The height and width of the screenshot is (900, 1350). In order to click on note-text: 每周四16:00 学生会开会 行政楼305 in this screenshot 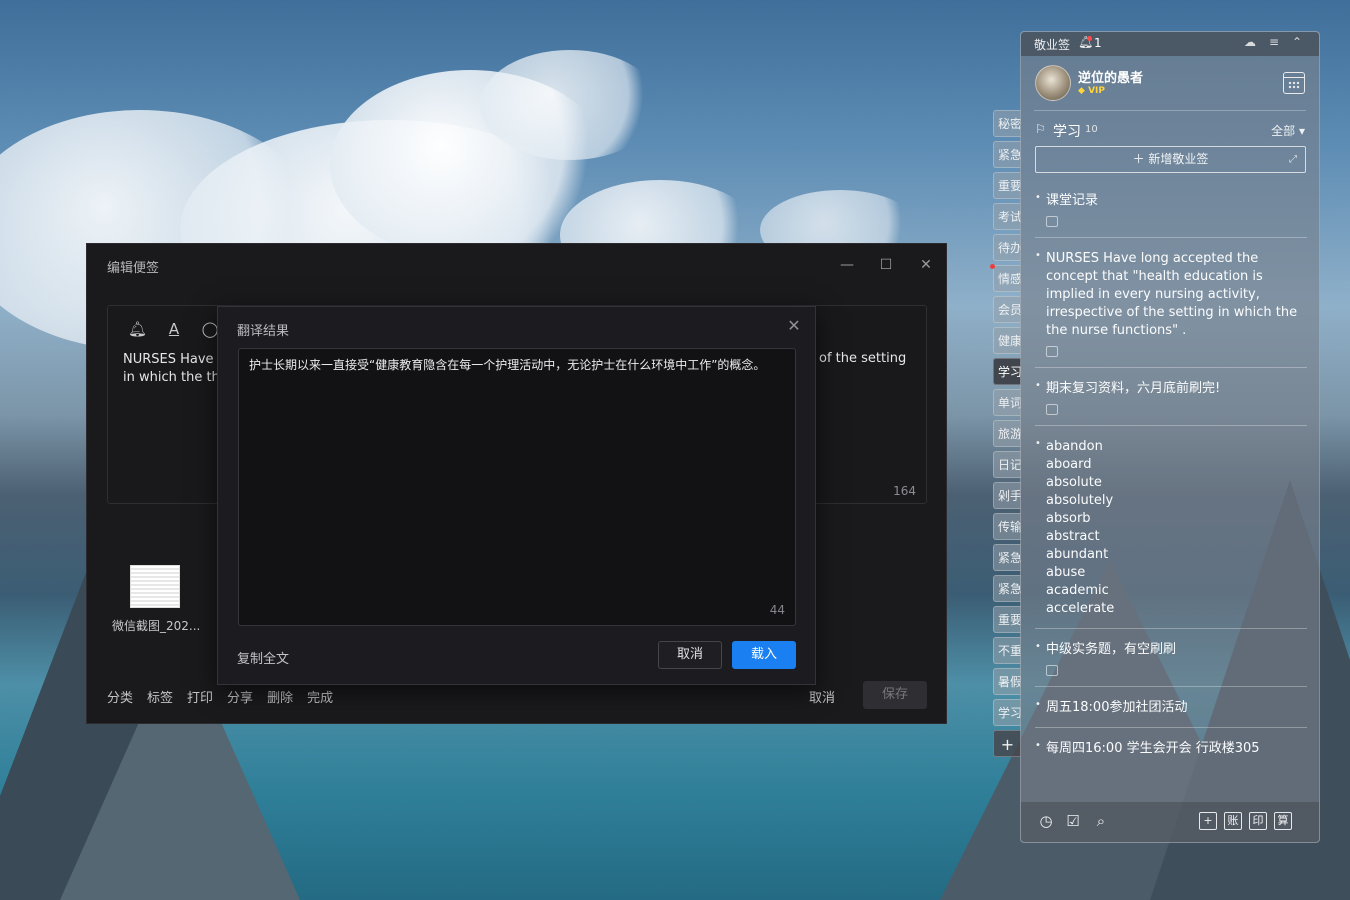, I will do `click(1171, 747)`.